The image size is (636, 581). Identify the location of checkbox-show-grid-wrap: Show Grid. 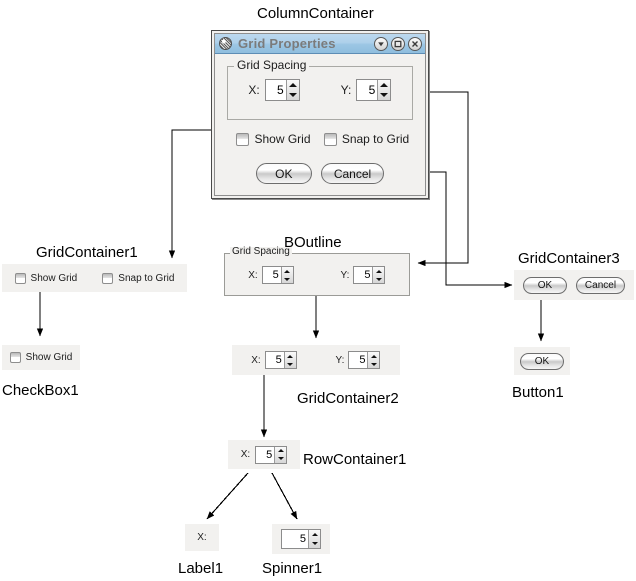
(273, 139).